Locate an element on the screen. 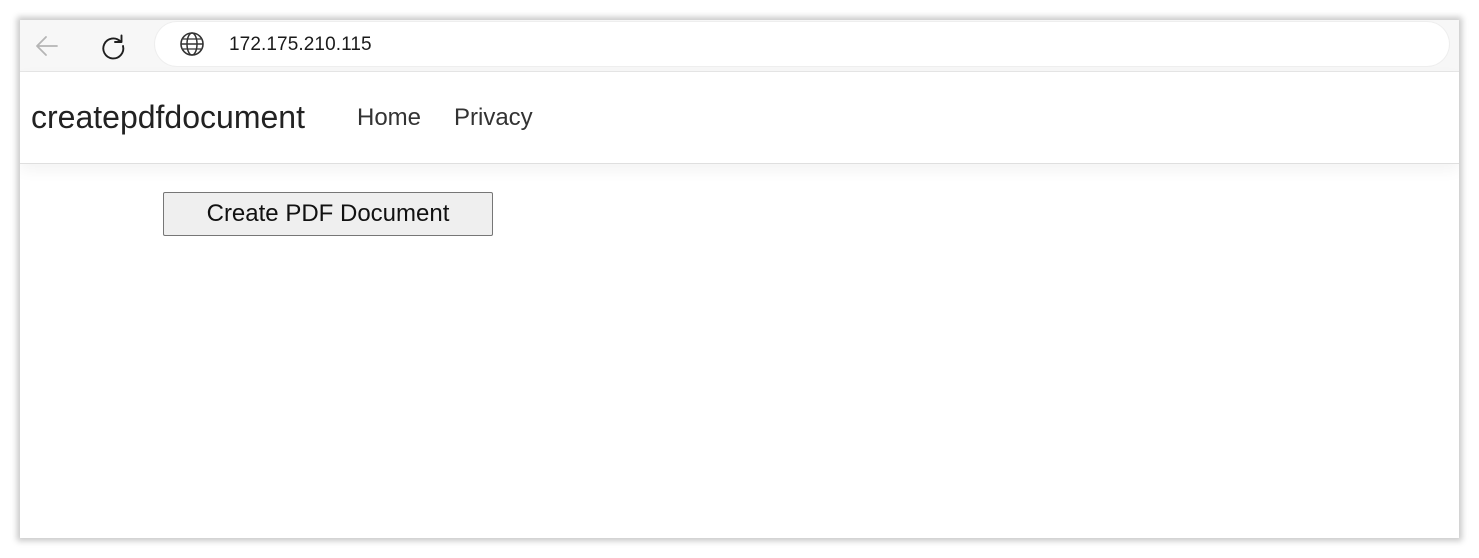 The image size is (1479, 558). create-pdf-button: Create PDF Document is located at coordinates (328, 214).